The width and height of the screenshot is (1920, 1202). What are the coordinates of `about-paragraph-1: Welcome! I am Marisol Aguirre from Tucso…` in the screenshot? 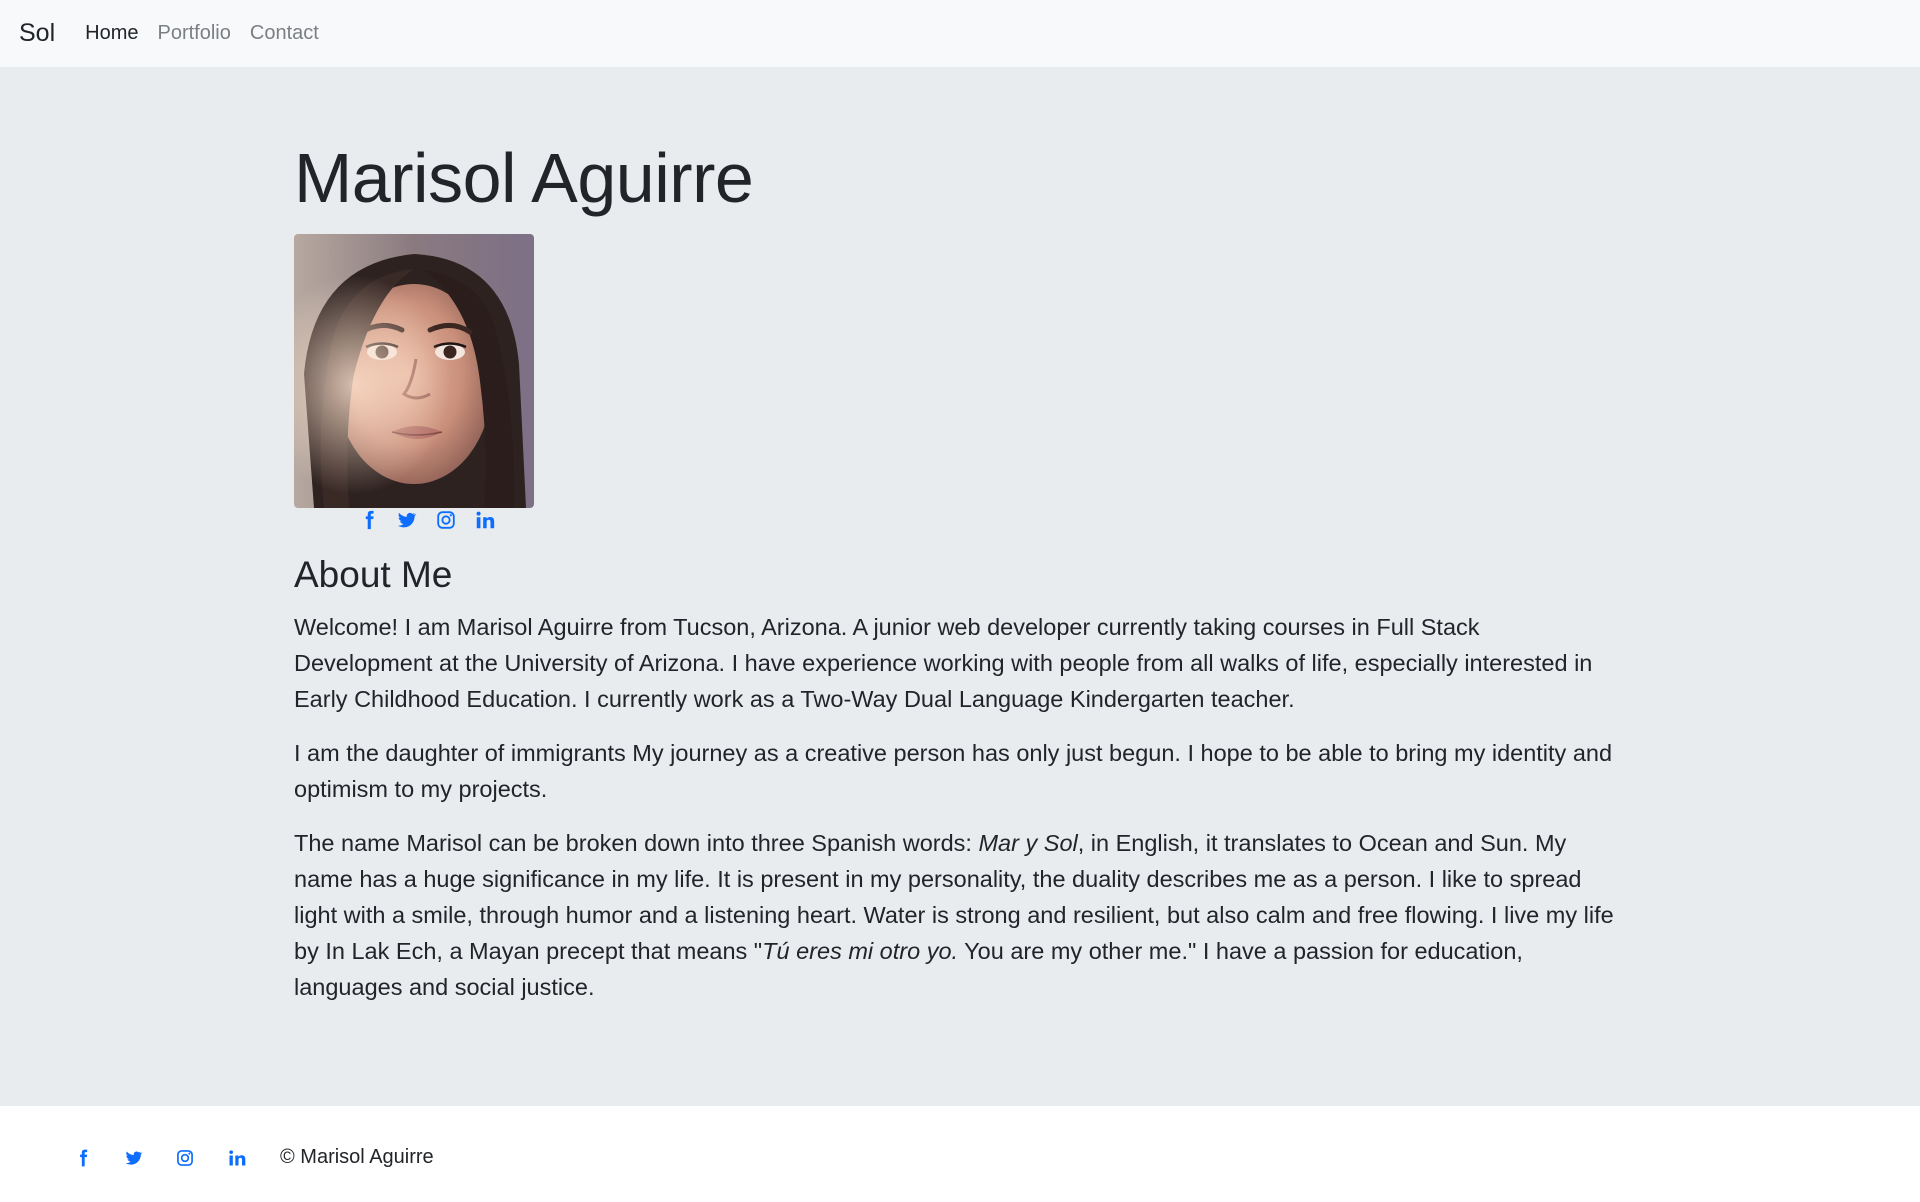 It's located at (943, 663).